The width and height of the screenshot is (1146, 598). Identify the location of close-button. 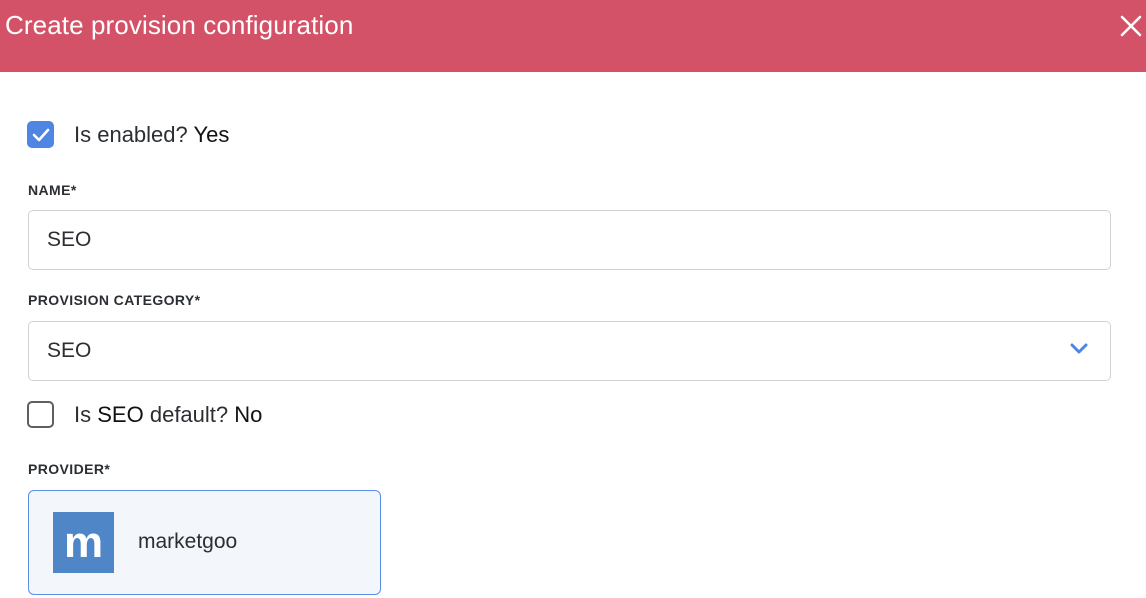
(1131, 25).